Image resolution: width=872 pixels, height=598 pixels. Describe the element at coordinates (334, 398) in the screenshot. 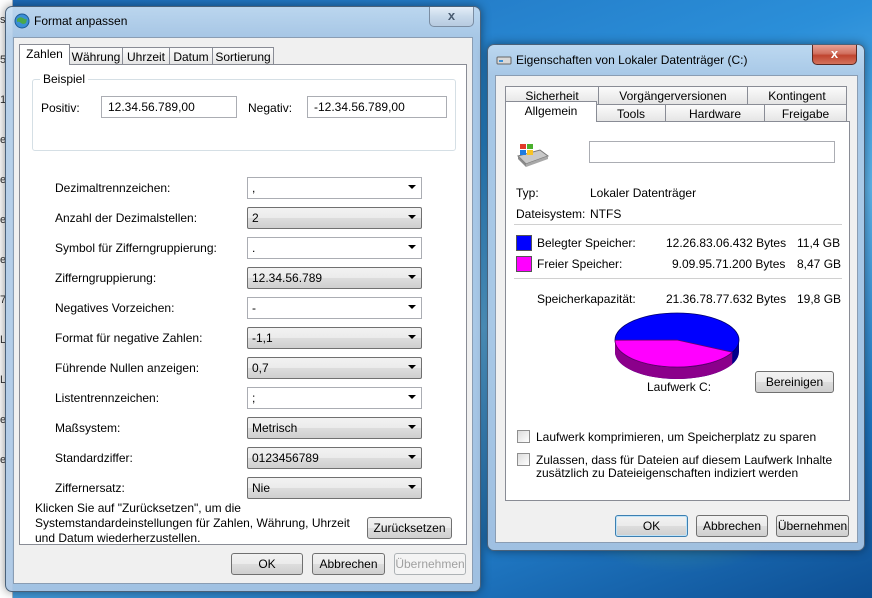

I see `setting-combobox: ;` at that location.